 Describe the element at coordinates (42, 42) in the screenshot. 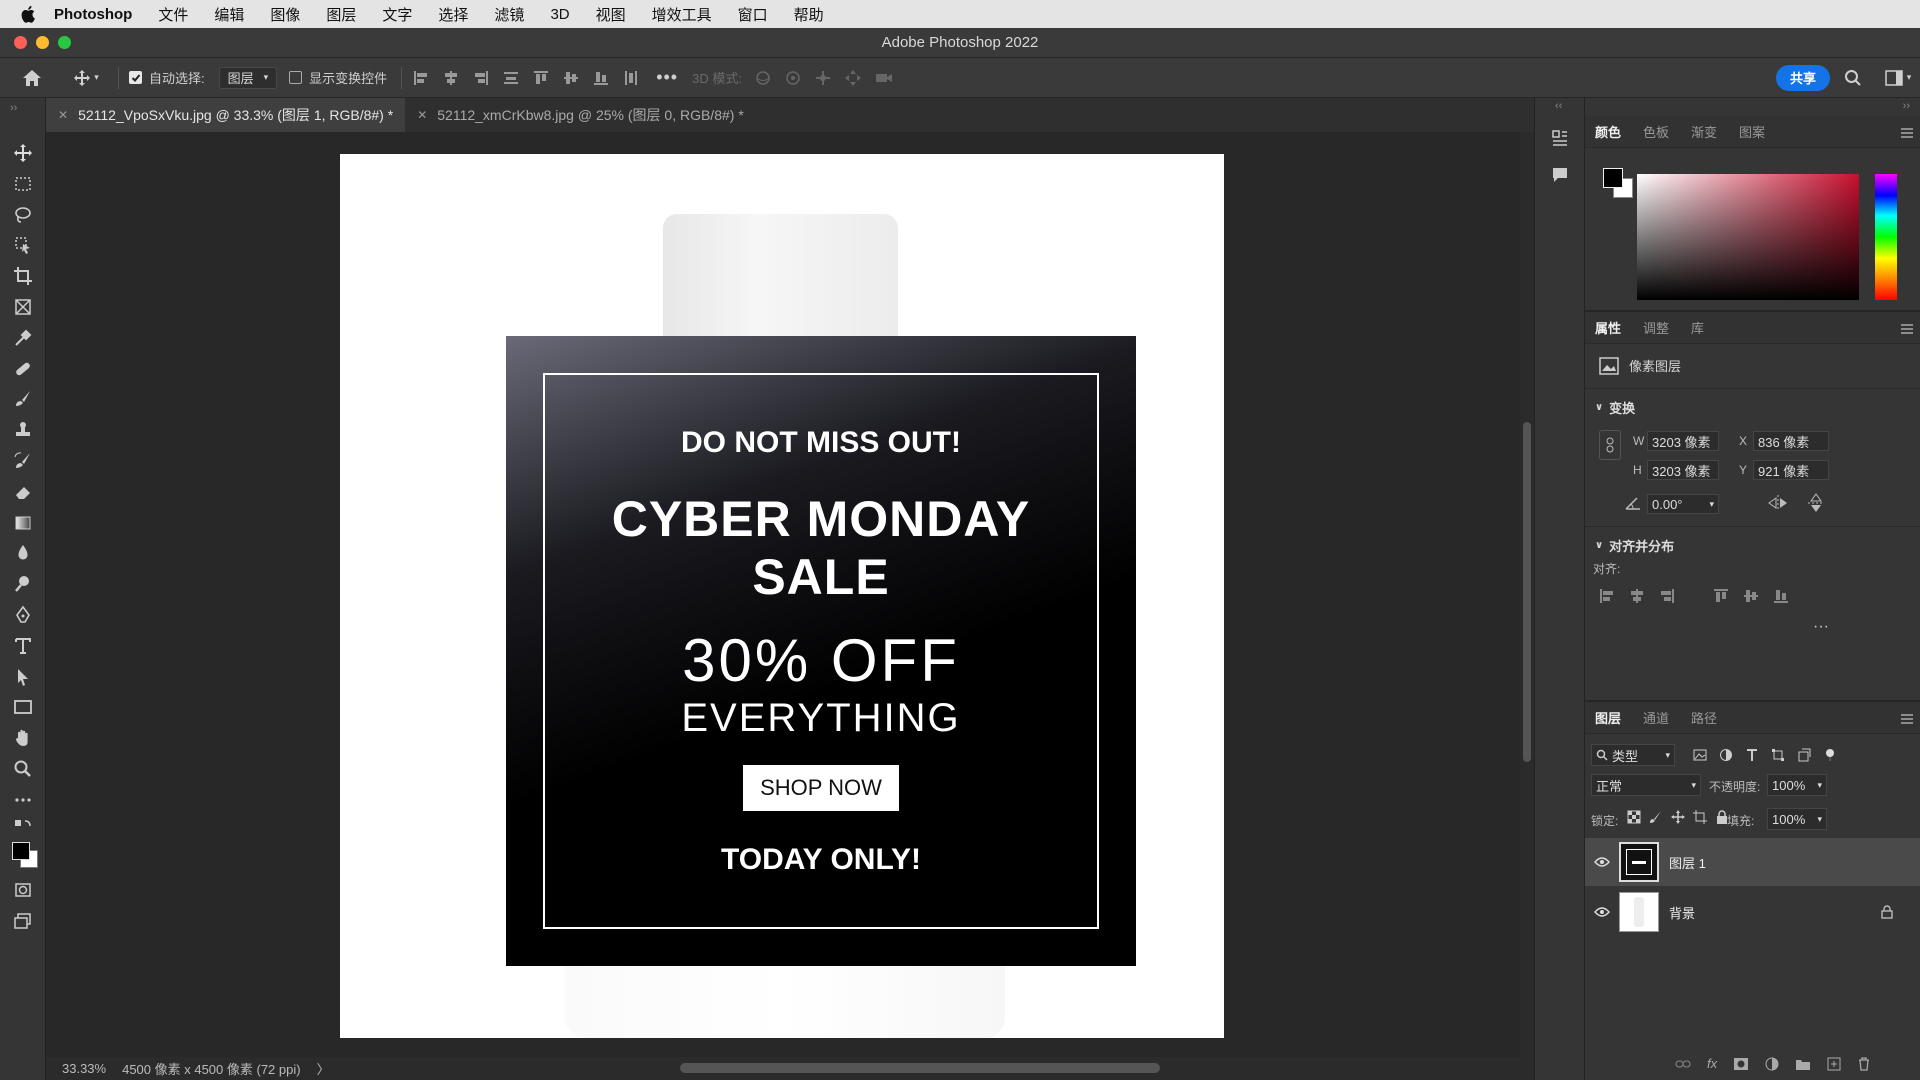

I see `minimize-window-button` at that location.